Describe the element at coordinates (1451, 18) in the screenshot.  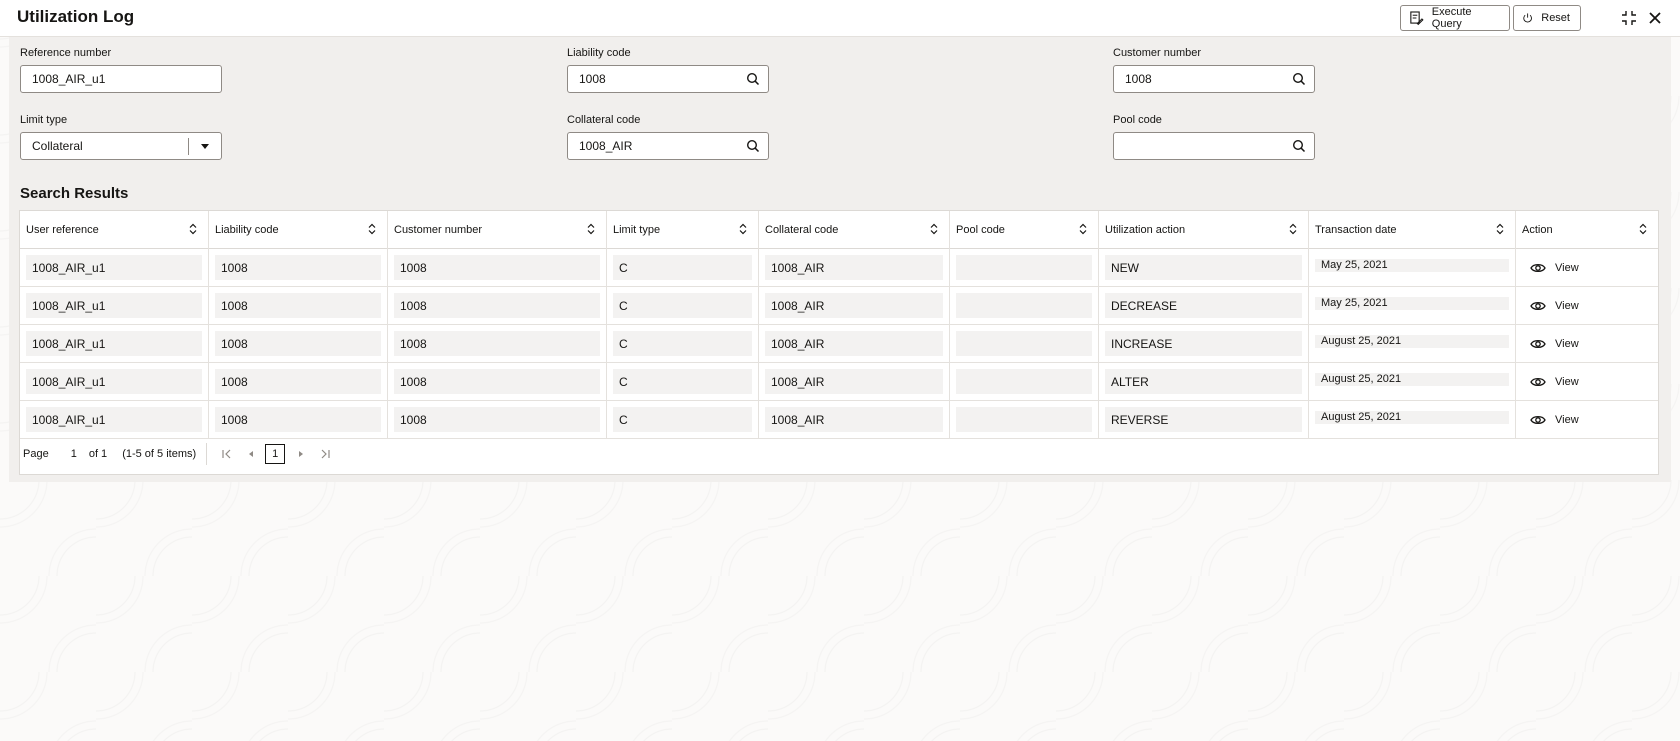
I see `execute-query-label: Execute Query` at that location.